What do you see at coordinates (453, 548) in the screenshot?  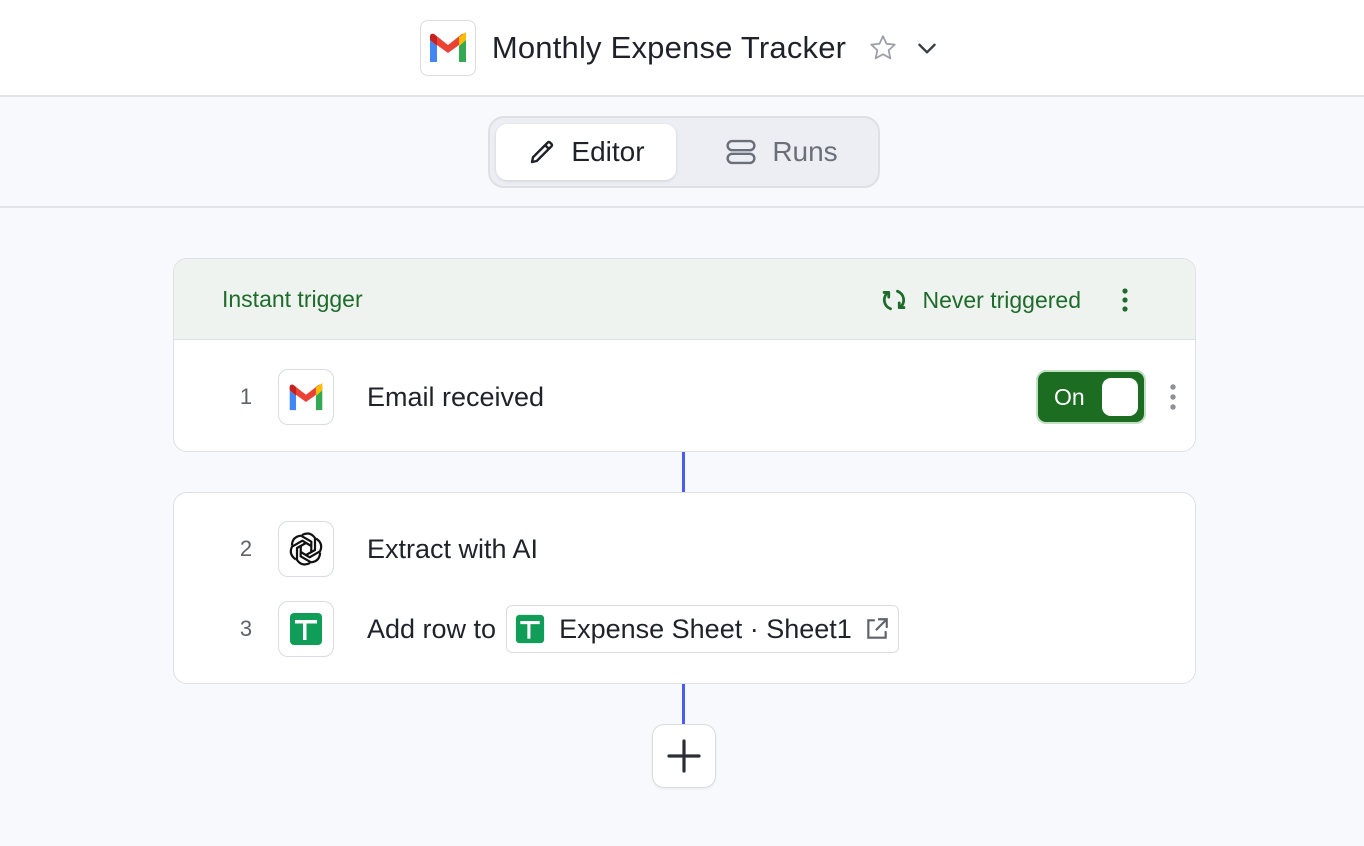 I see `step-label: Extract with AI` at bounding box center [453, 548].